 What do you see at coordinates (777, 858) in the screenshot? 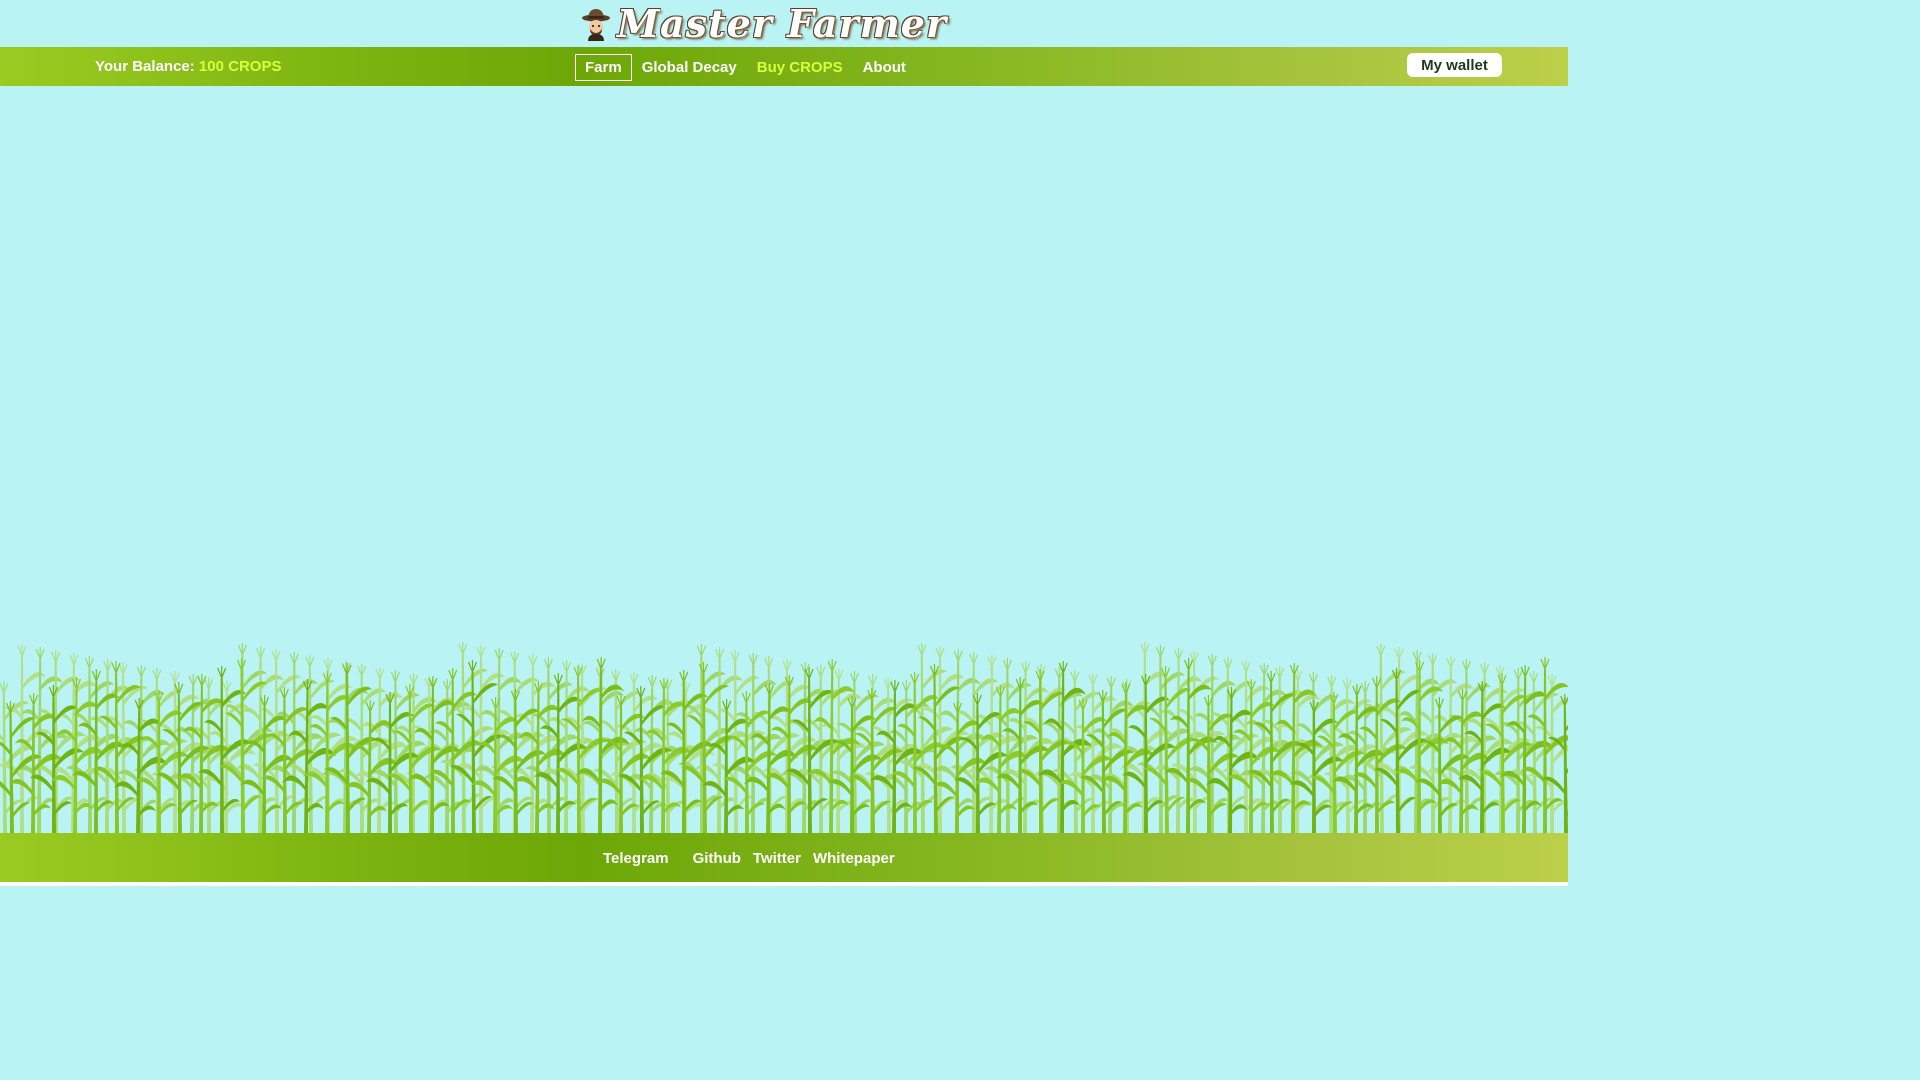
I see `footer-link-twitter: Twitter` at bounding box center [777, 858].